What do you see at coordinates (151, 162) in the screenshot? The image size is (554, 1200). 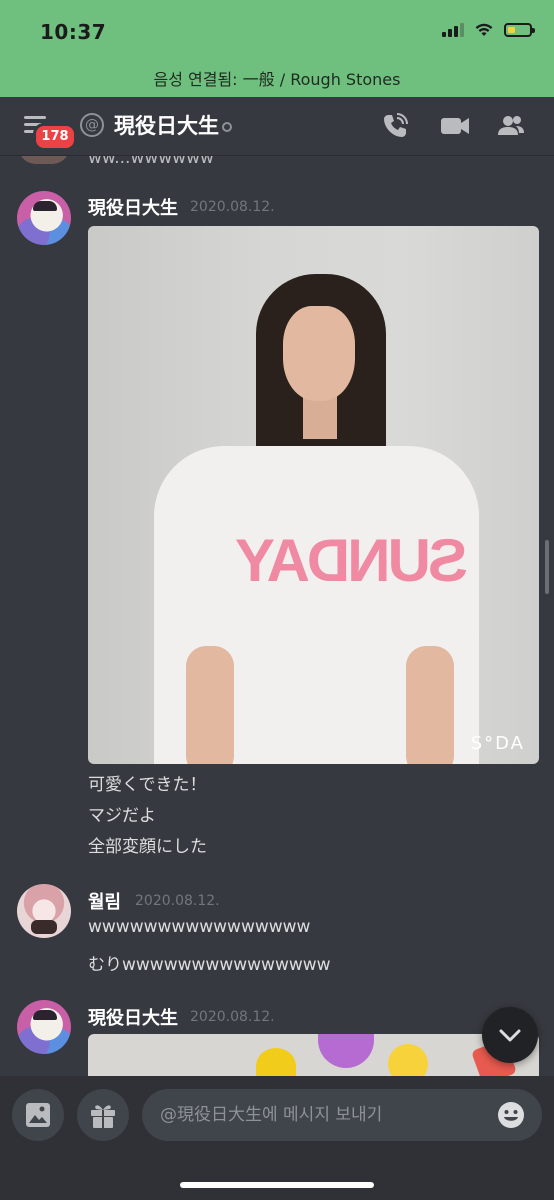 I see `partial-message: ww...wwwwww` at bounding box center [151, 162].